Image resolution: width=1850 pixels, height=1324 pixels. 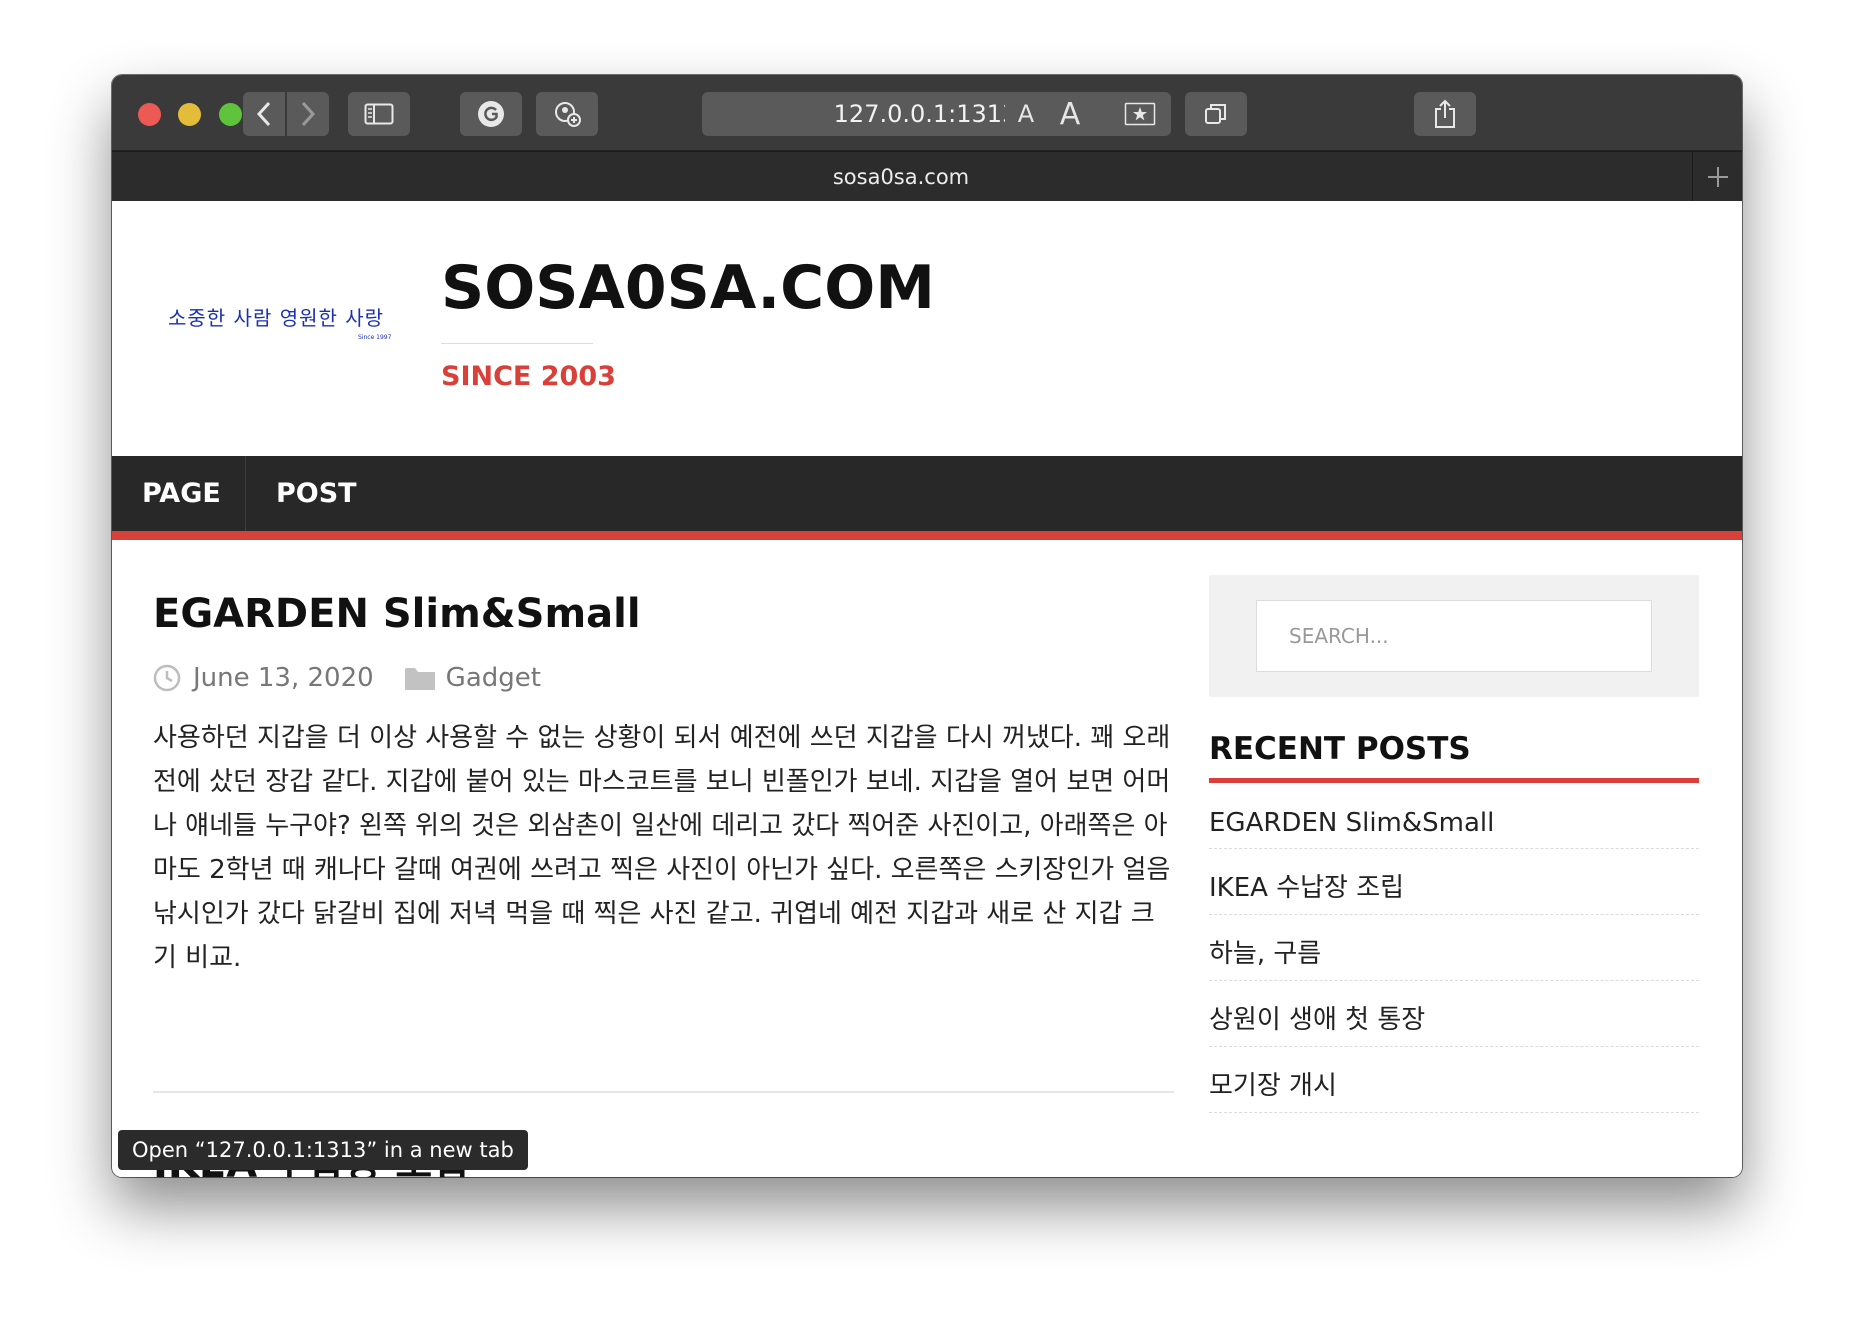 I want to click on grammarly-icon, so click(x=491, y=114).